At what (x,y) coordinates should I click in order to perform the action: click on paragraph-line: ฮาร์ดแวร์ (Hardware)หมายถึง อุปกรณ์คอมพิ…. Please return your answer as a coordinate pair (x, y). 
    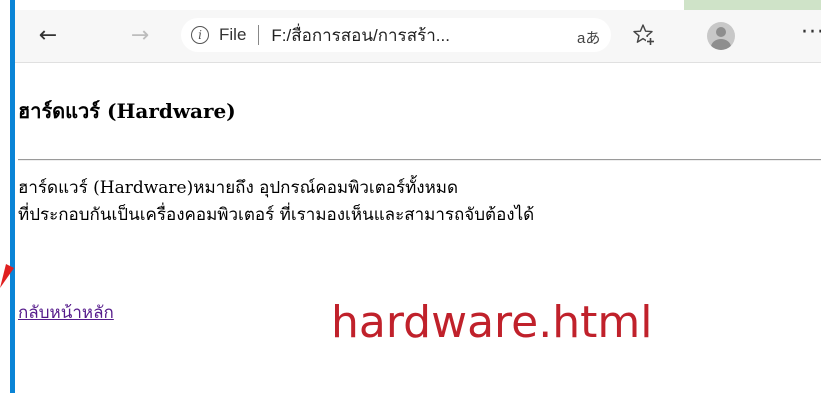
    Looking at the image, I should click on (238, 188).